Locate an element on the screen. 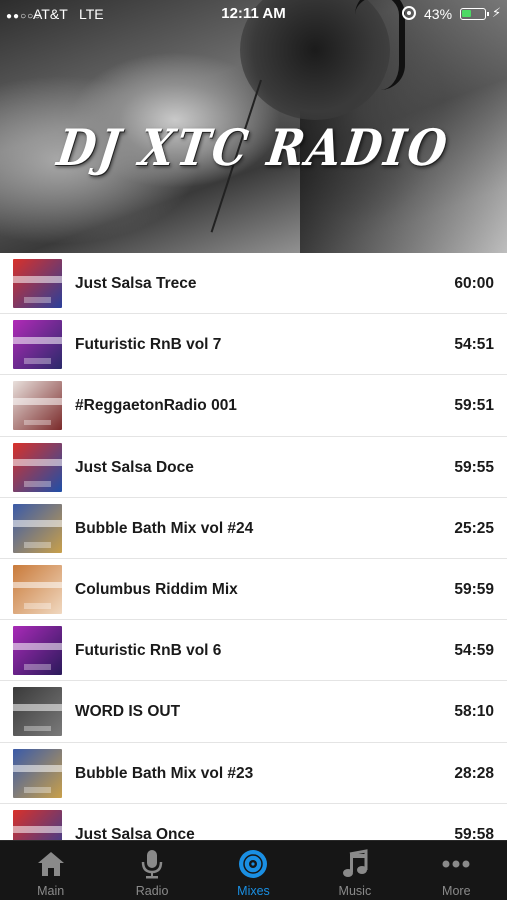 This screenshot has width=507, height=900. mix-duration: 60:00 is located at coordinates (474, 283).